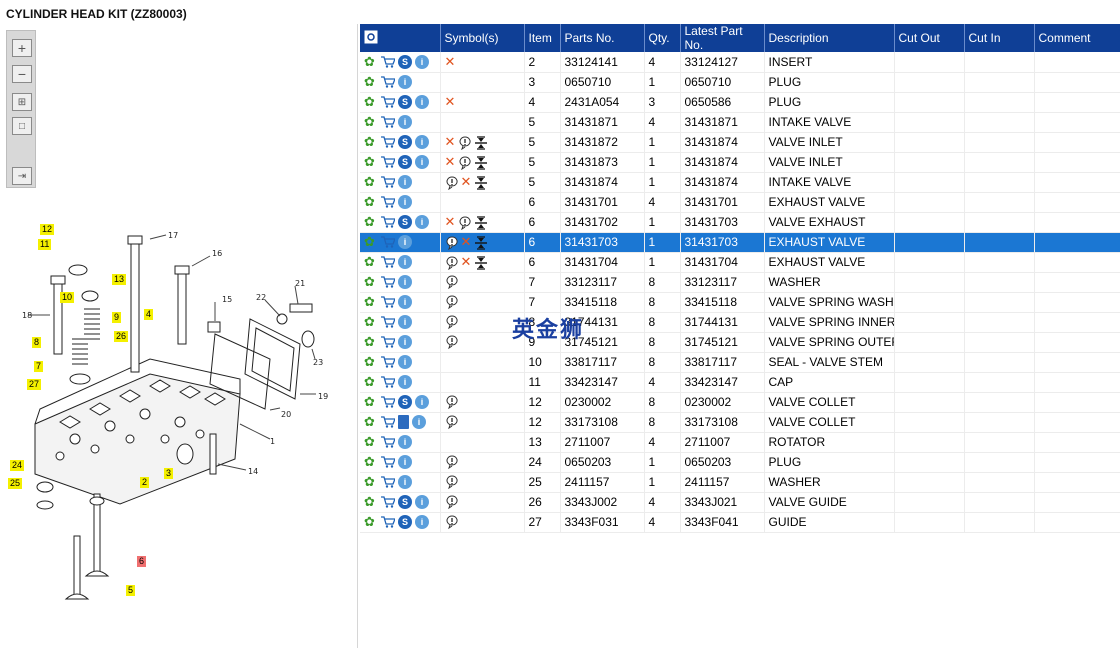 This screenshot has width=1120, height=648. I want to click on callout-8: 8, so click(37, 342).